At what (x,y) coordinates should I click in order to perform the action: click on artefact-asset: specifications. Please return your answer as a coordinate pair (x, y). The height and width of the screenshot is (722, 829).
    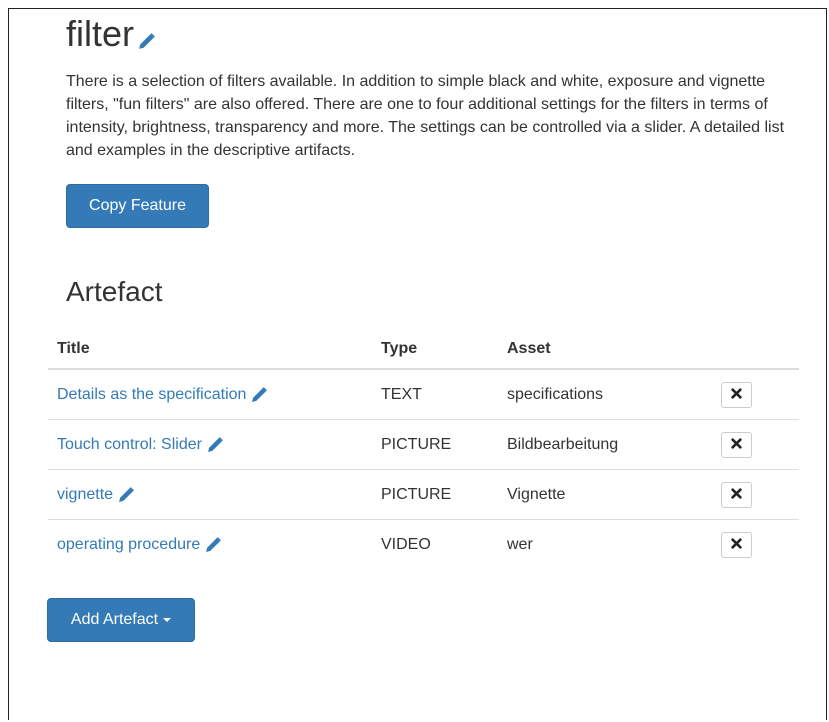
    Looking at the image, I should click on (555, 394).